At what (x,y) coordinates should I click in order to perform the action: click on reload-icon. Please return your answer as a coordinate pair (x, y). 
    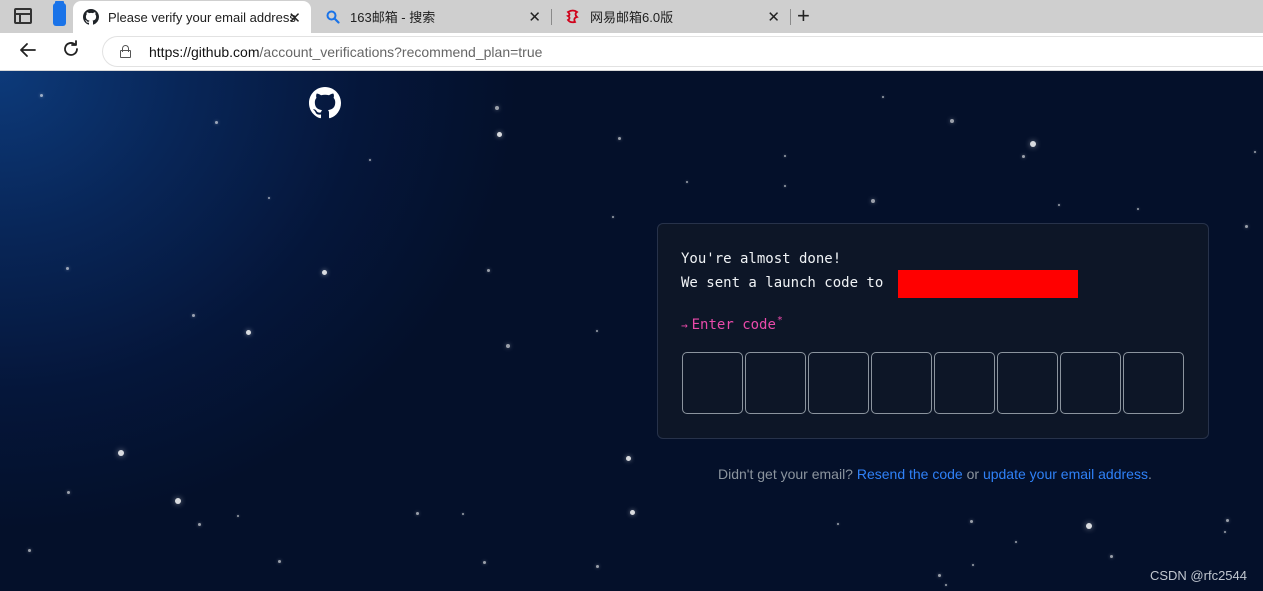
    Looking at the image, I should click on (71, 52).